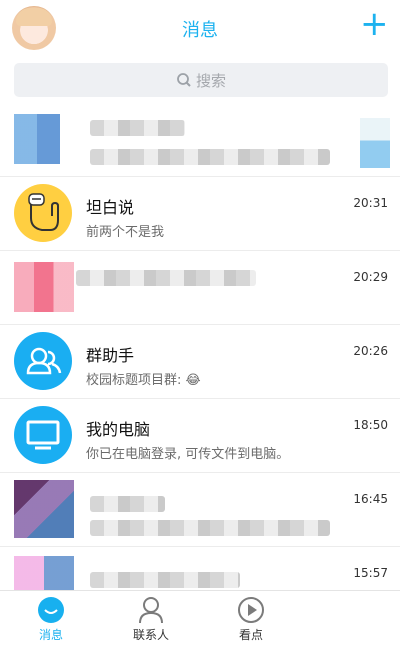 Image resolution: width=400 pixels, height=646 pixels. I want to click on computer-icon, so click(43, 435).